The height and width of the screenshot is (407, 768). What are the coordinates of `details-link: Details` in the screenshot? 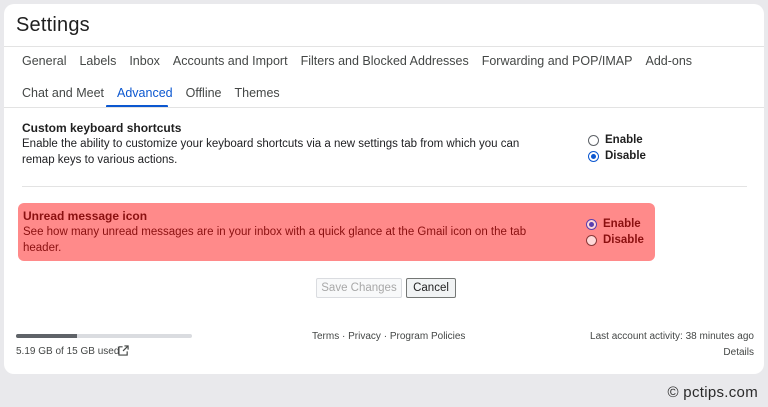 It's located at (738, 352).